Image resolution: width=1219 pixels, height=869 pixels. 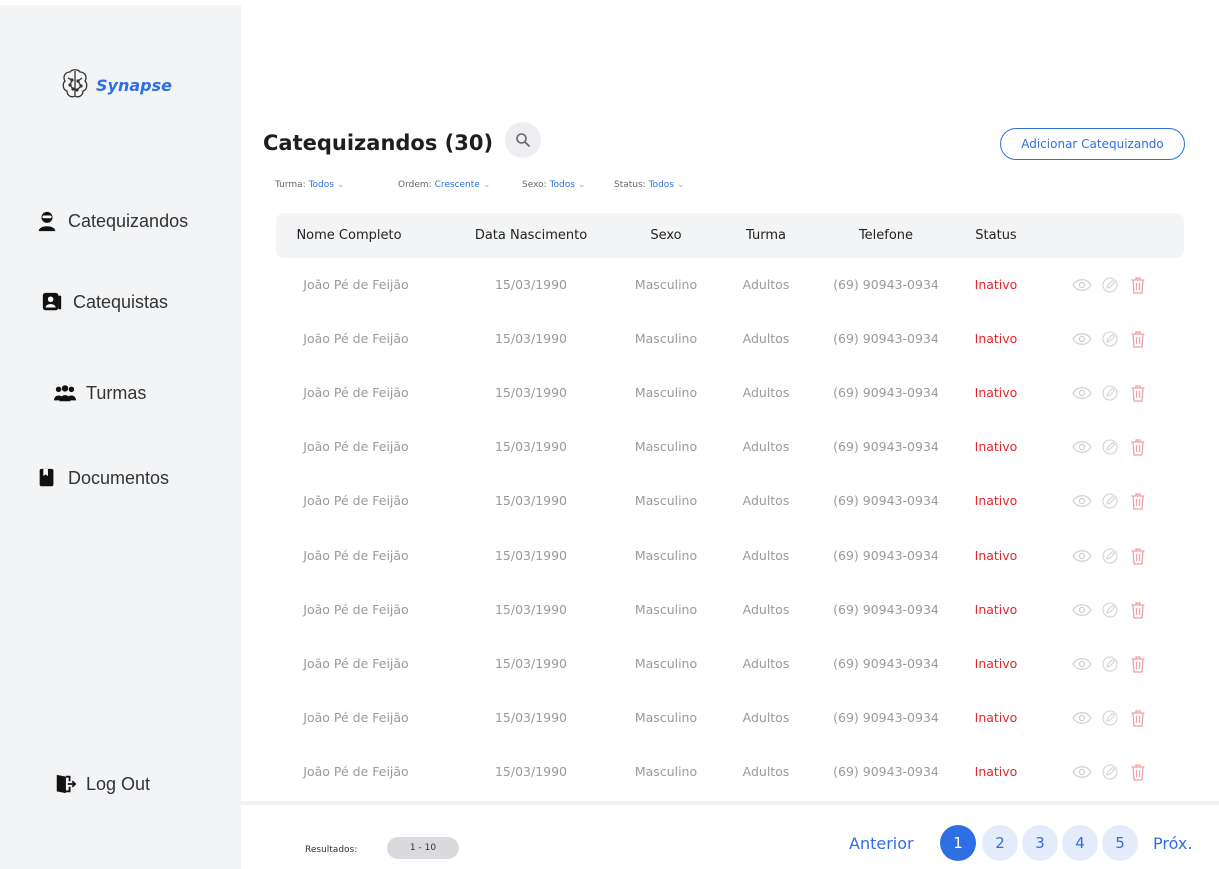 I want to click on search-button, so click(x=523, y=140).